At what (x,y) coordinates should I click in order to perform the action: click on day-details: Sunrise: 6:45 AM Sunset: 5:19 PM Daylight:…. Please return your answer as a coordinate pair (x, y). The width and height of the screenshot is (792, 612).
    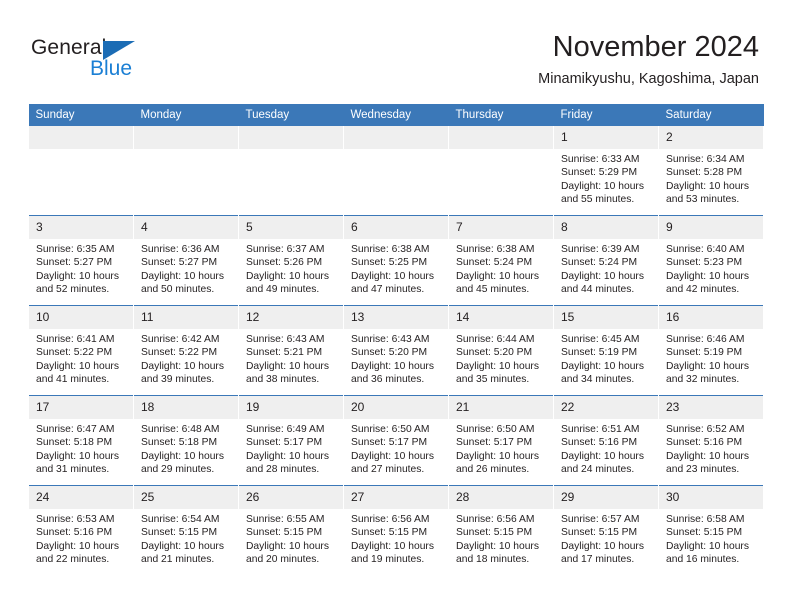
    Looking at the image, I should click on (606, 357).